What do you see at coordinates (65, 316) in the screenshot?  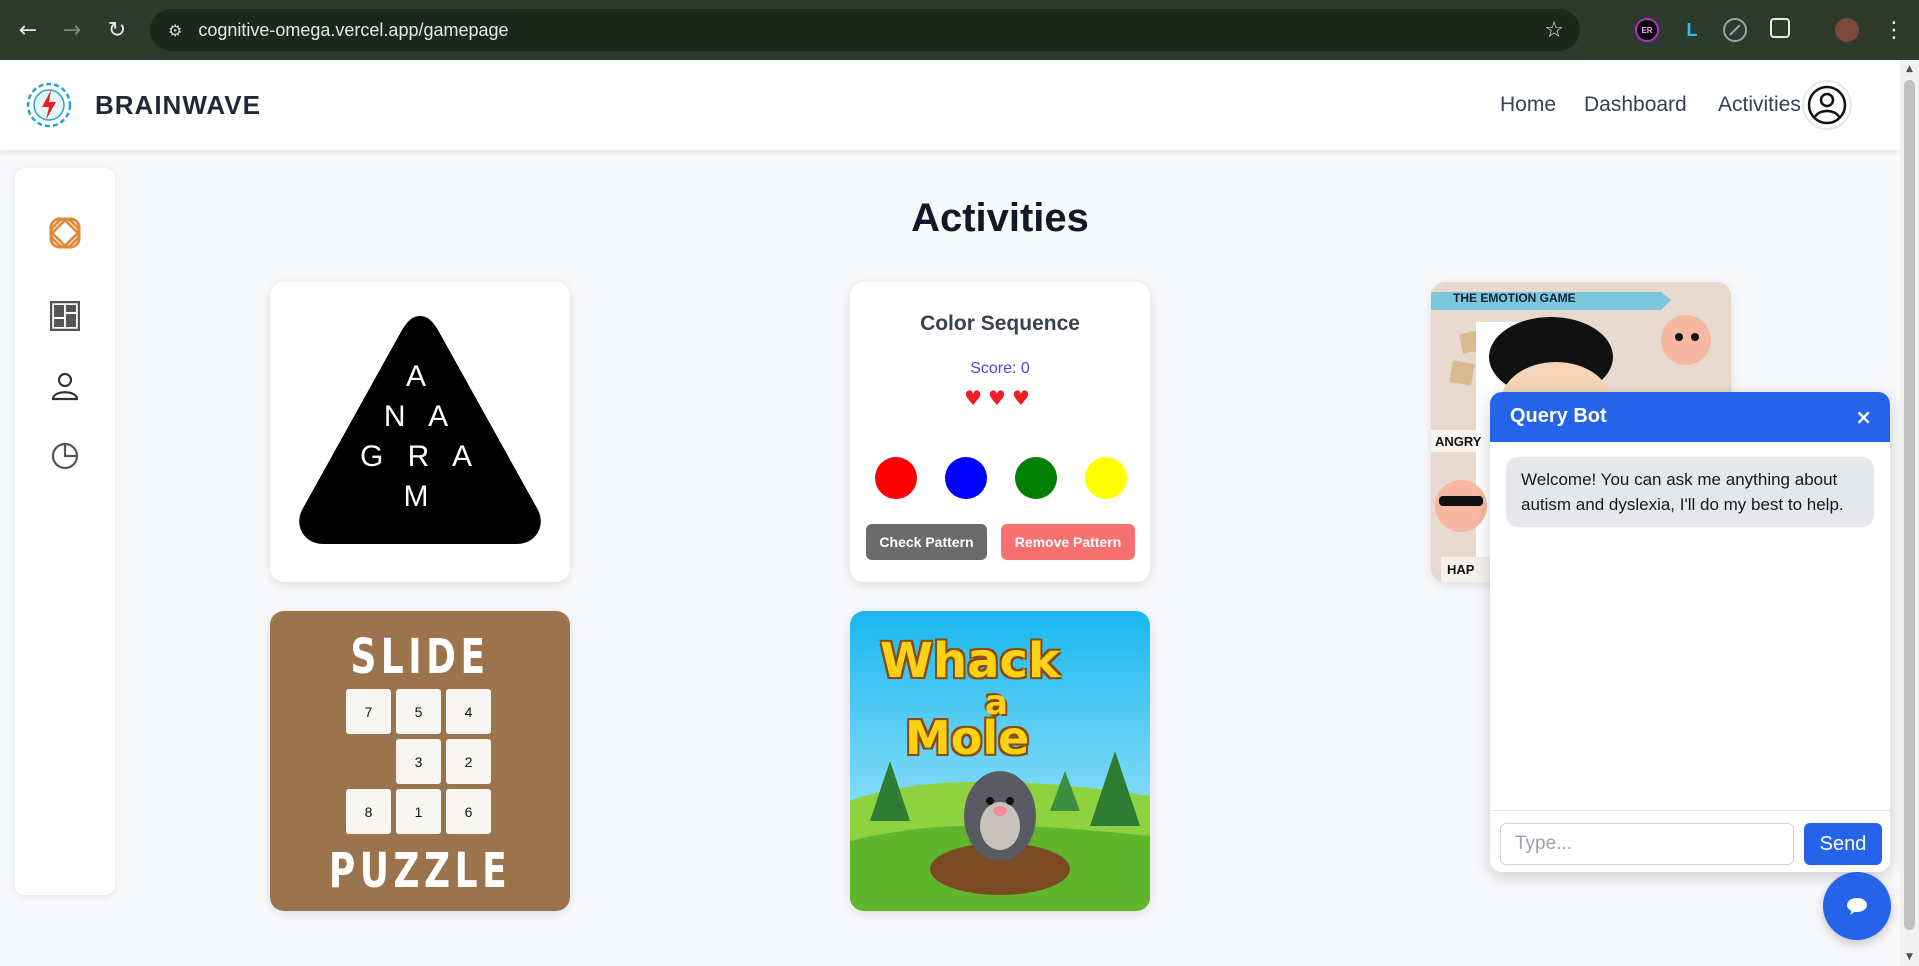 I see `dashboard-icon` at bounding box center [65, 316].